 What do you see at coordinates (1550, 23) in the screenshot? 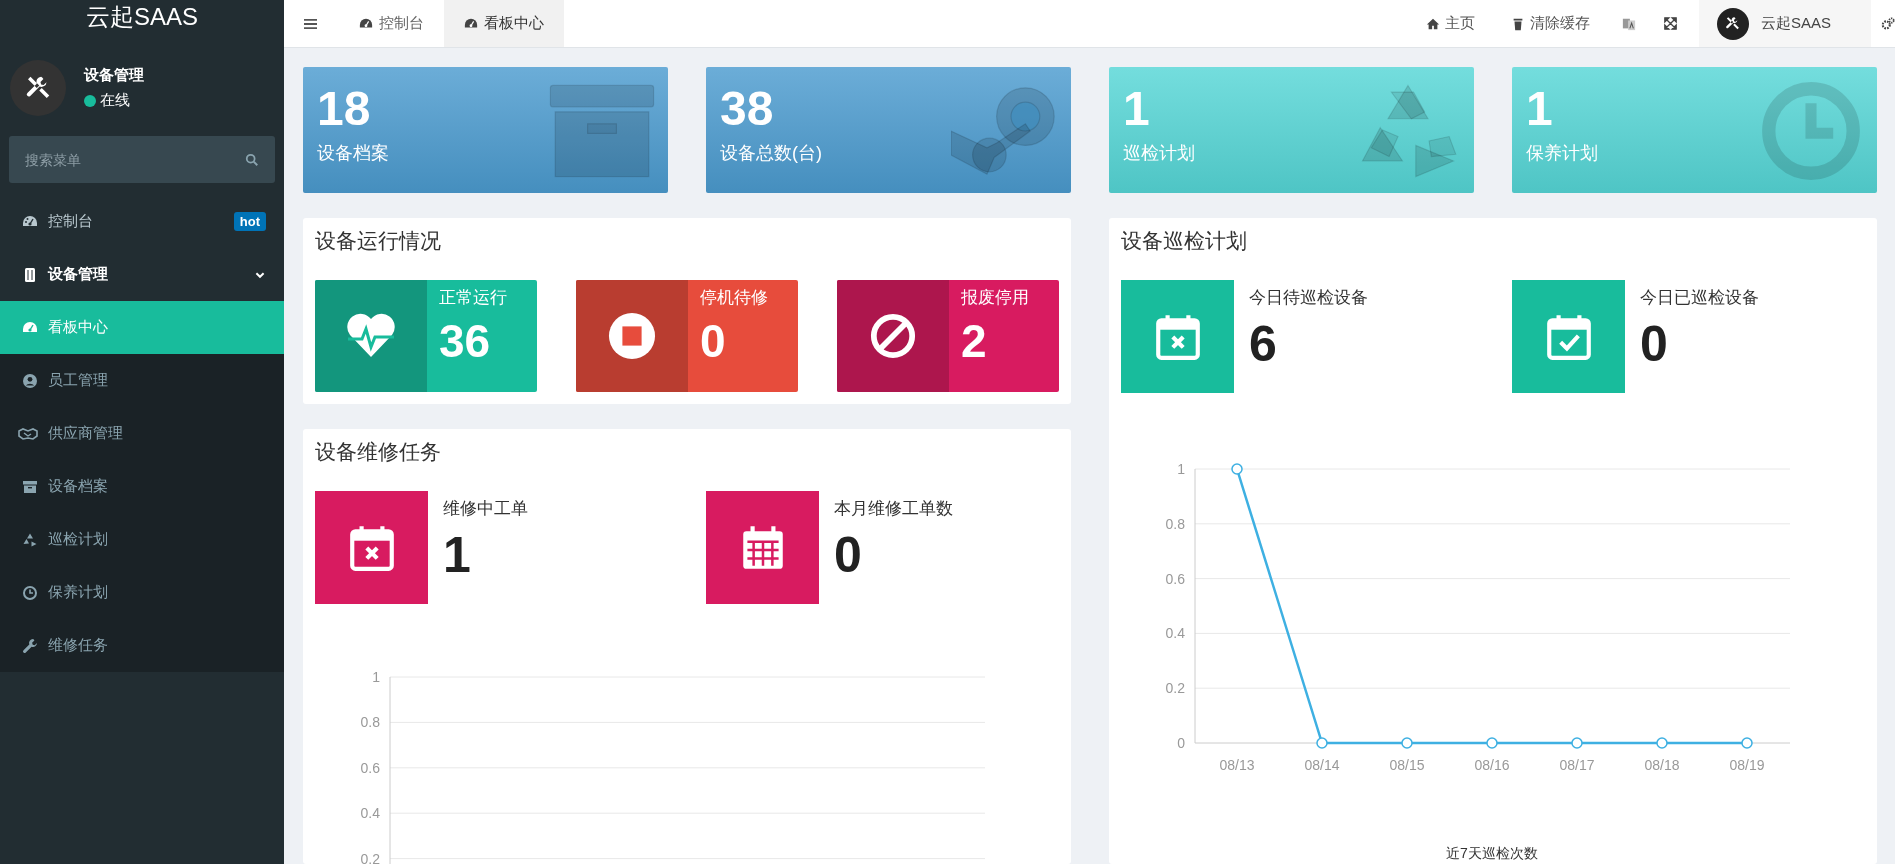
I see `nav-link: 清除缓存` at bounding box center [1550, 23].